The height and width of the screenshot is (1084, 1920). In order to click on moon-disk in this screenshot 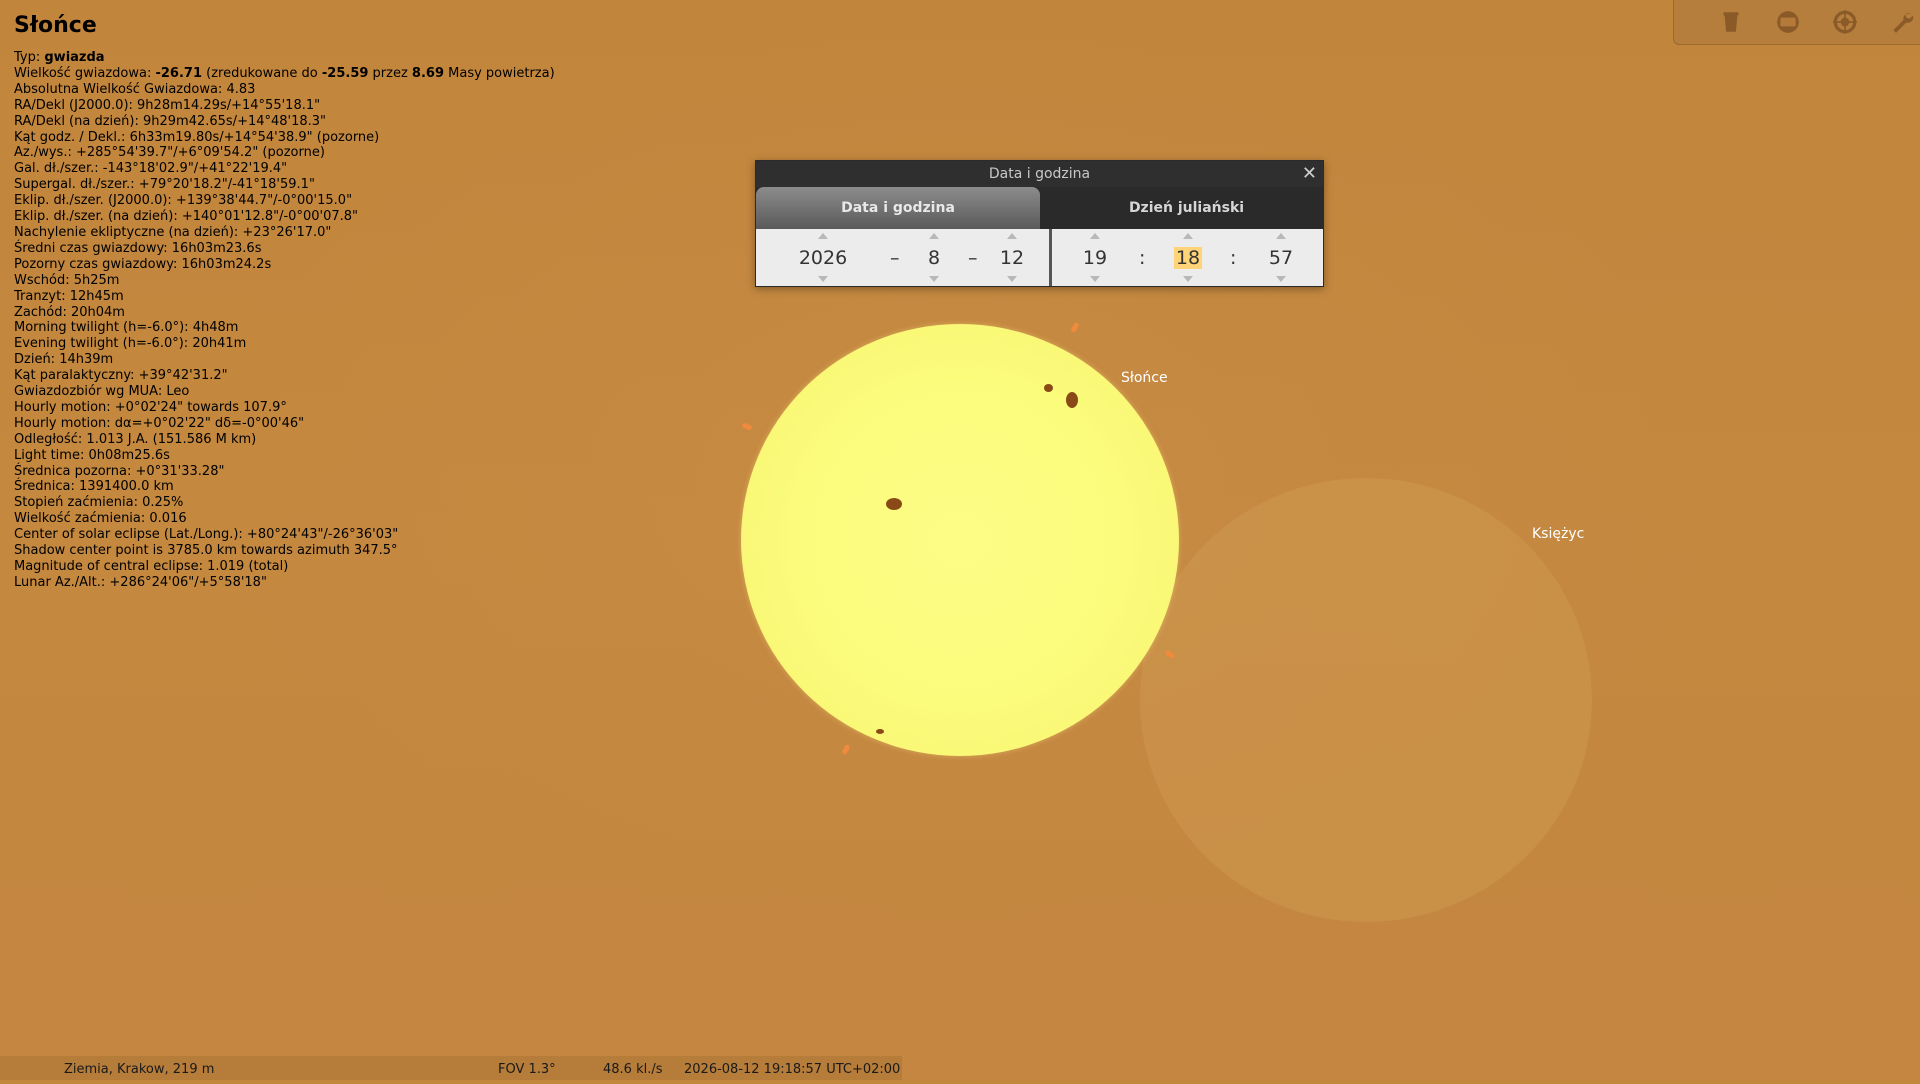, I will do `click(1366, 700)`.